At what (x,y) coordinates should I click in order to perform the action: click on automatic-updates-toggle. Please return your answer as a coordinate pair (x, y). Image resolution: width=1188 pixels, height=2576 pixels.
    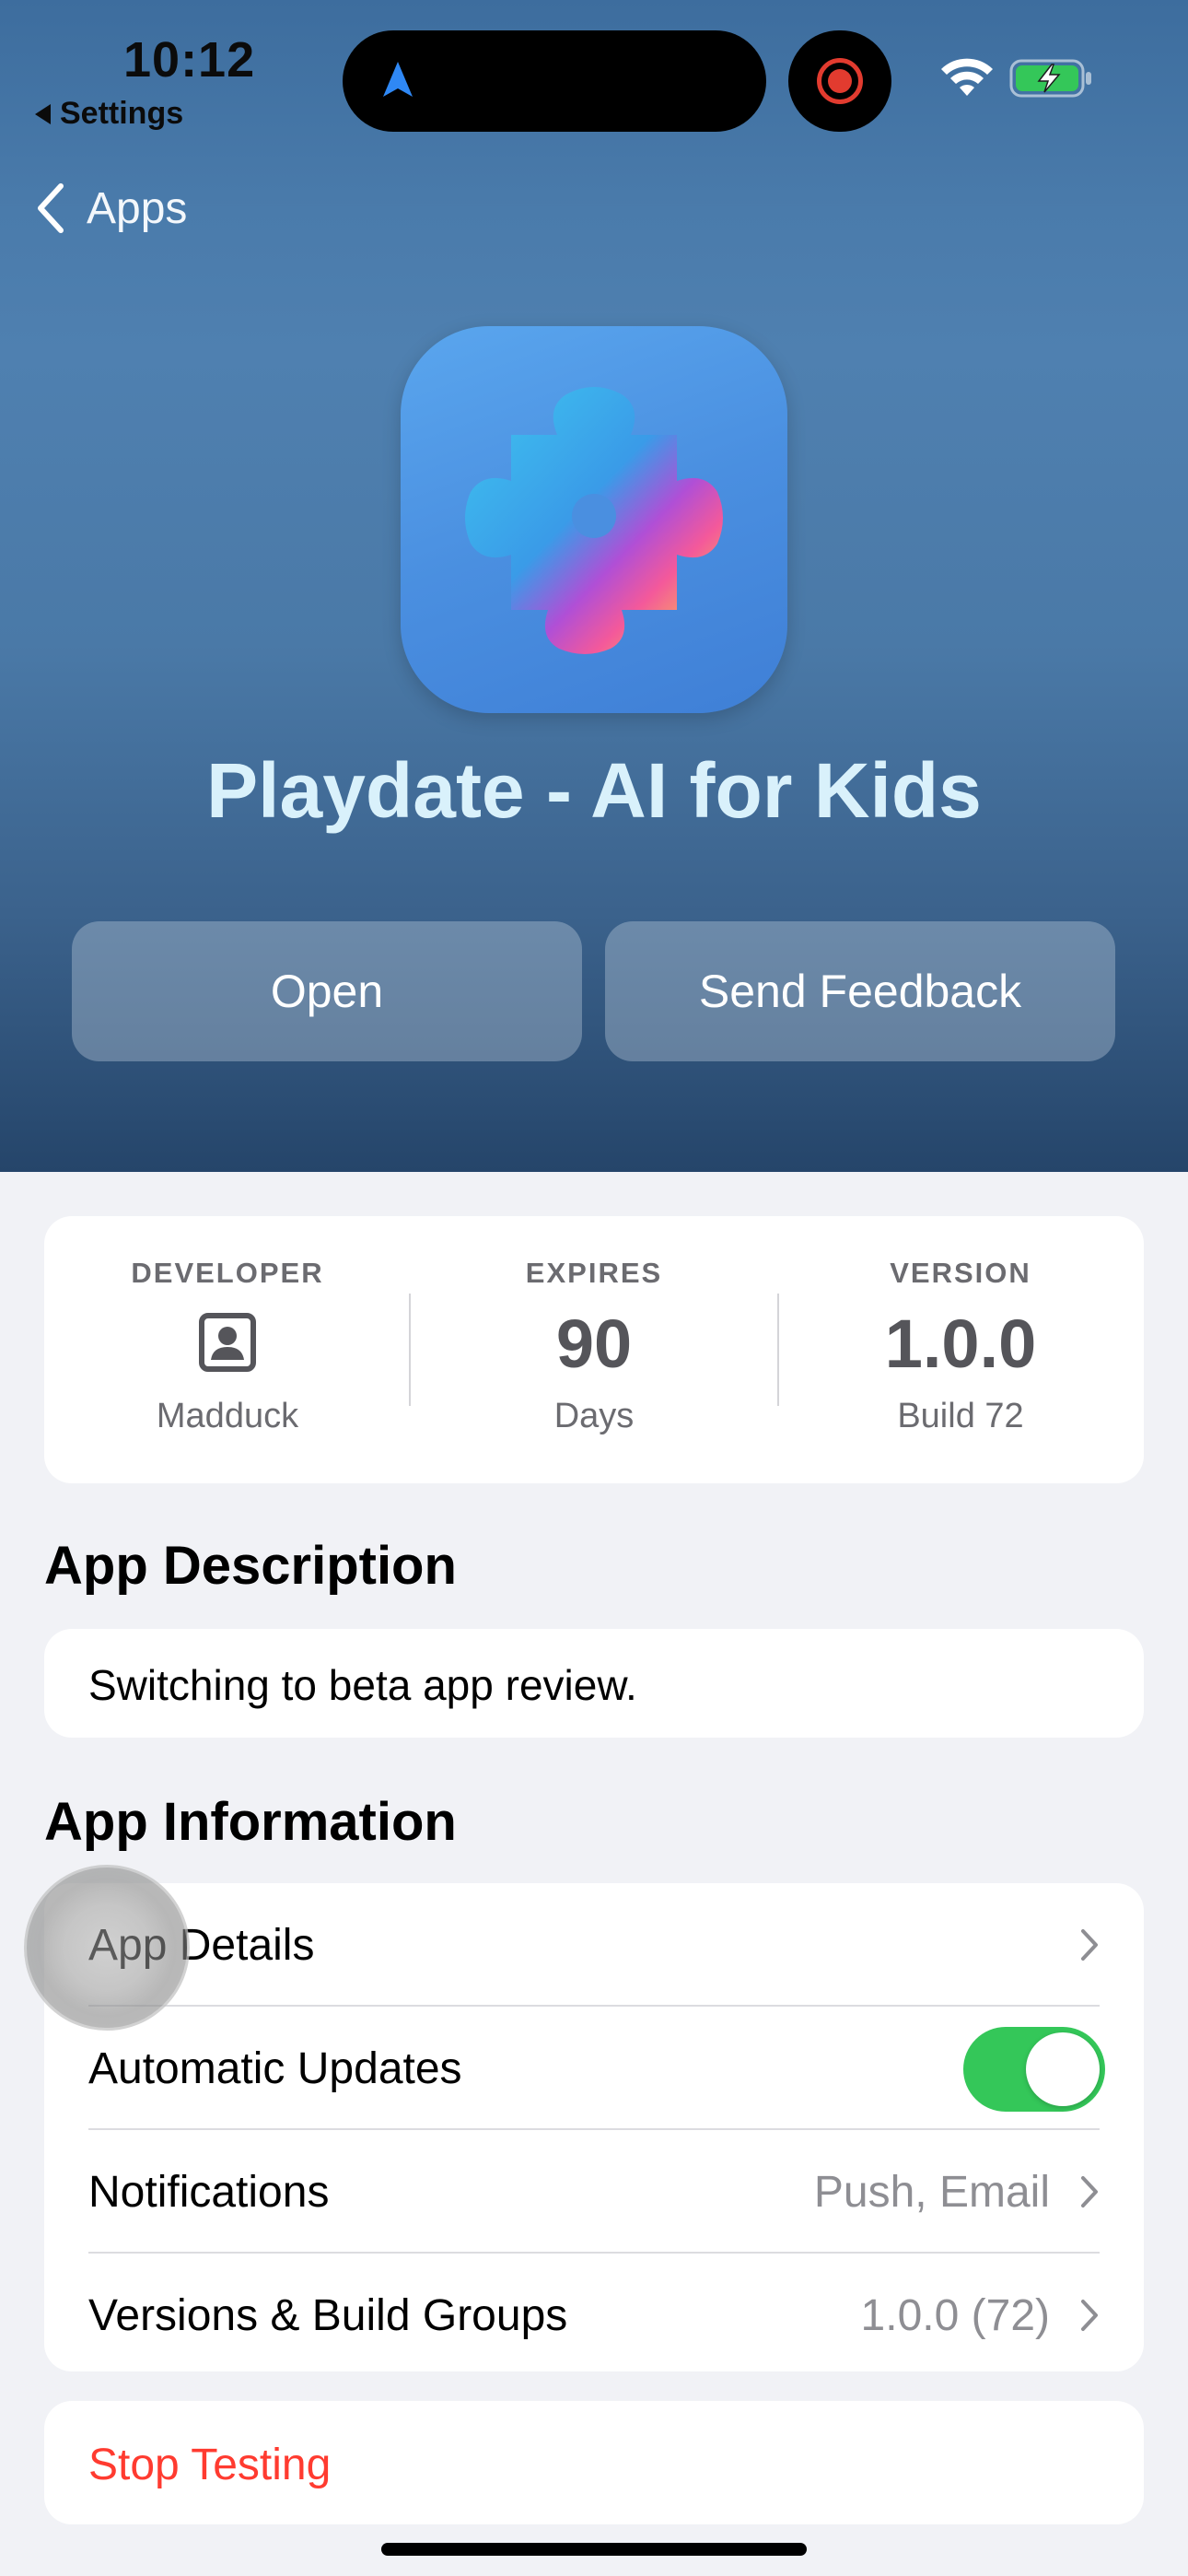
    Looking at the image, I should click on (1034, 2069).